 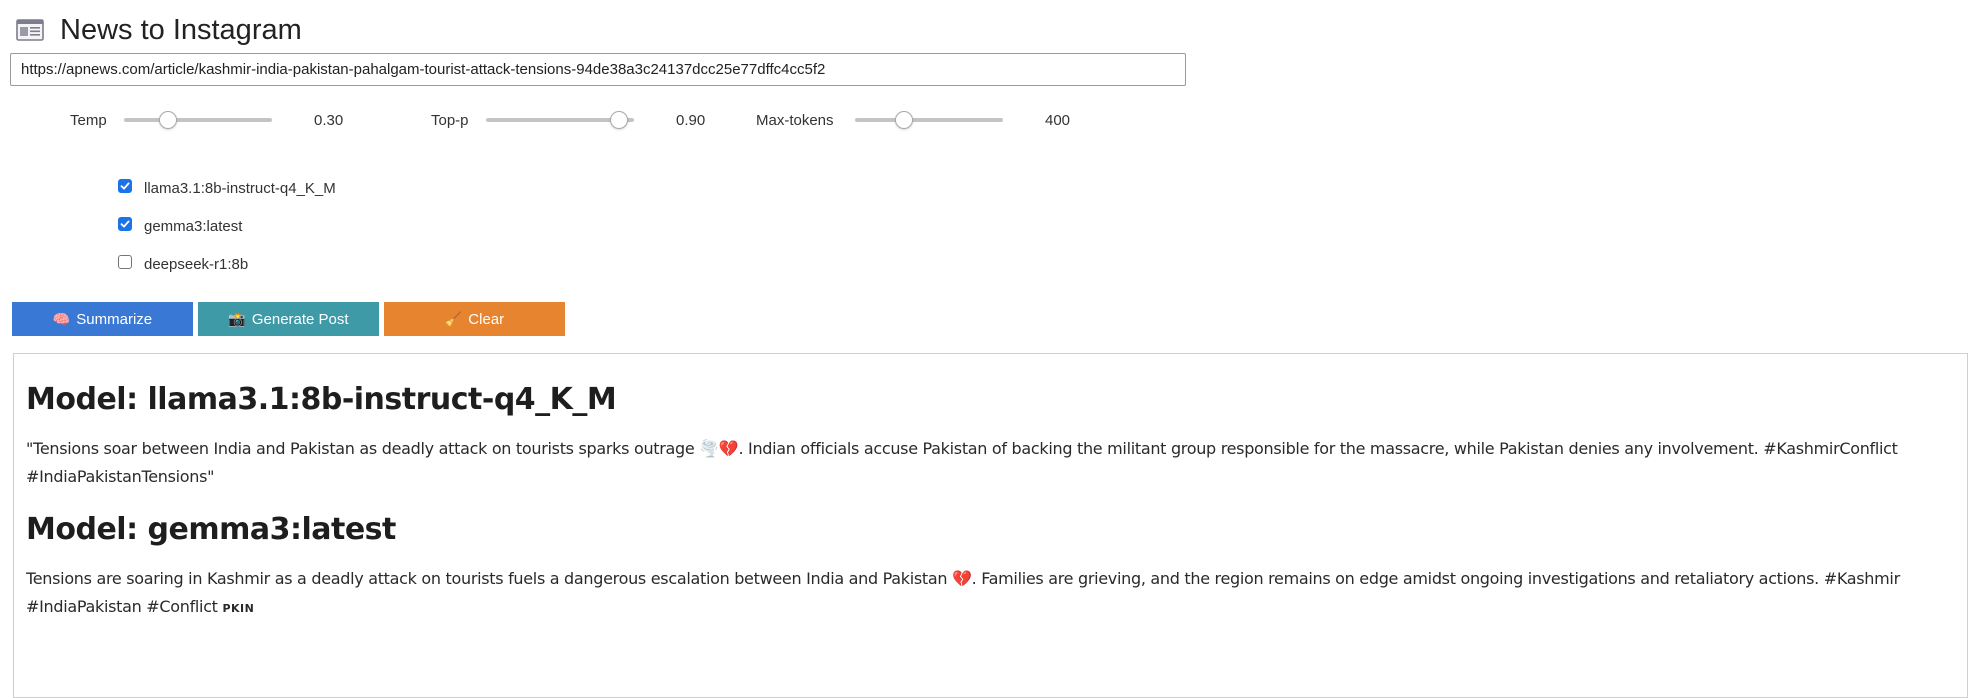 I want to click on top-p-slider-thumb, so click(x=619, y=120).